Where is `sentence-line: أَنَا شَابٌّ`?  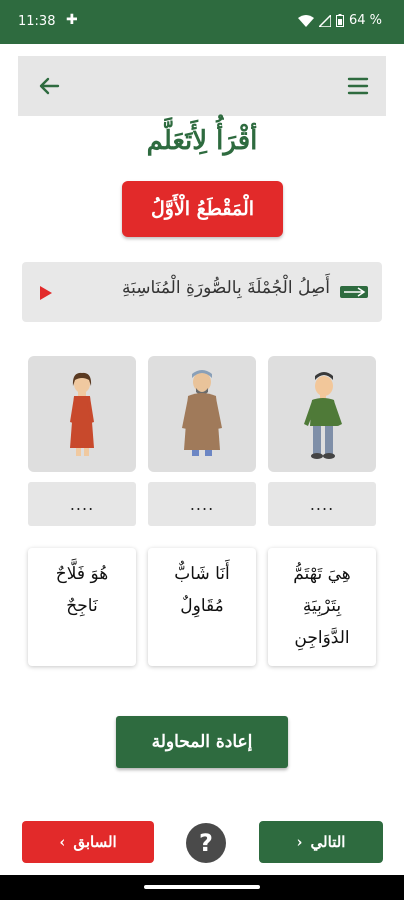 sentence-line: أَنَا شَابٌّ is located at coordinates (202, 574).